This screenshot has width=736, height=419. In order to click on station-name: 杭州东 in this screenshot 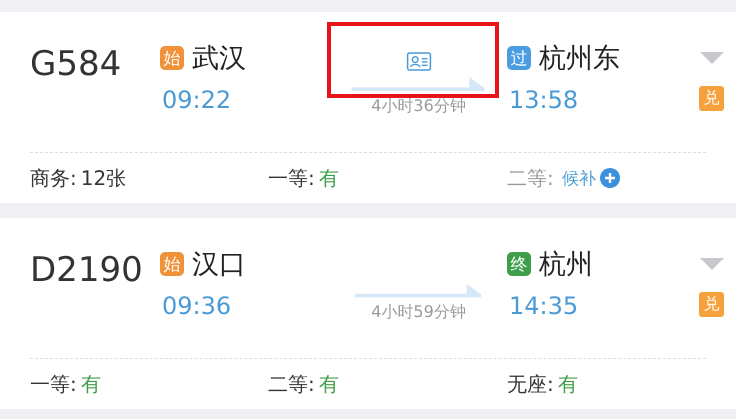, I will do `click(579, 59)`.